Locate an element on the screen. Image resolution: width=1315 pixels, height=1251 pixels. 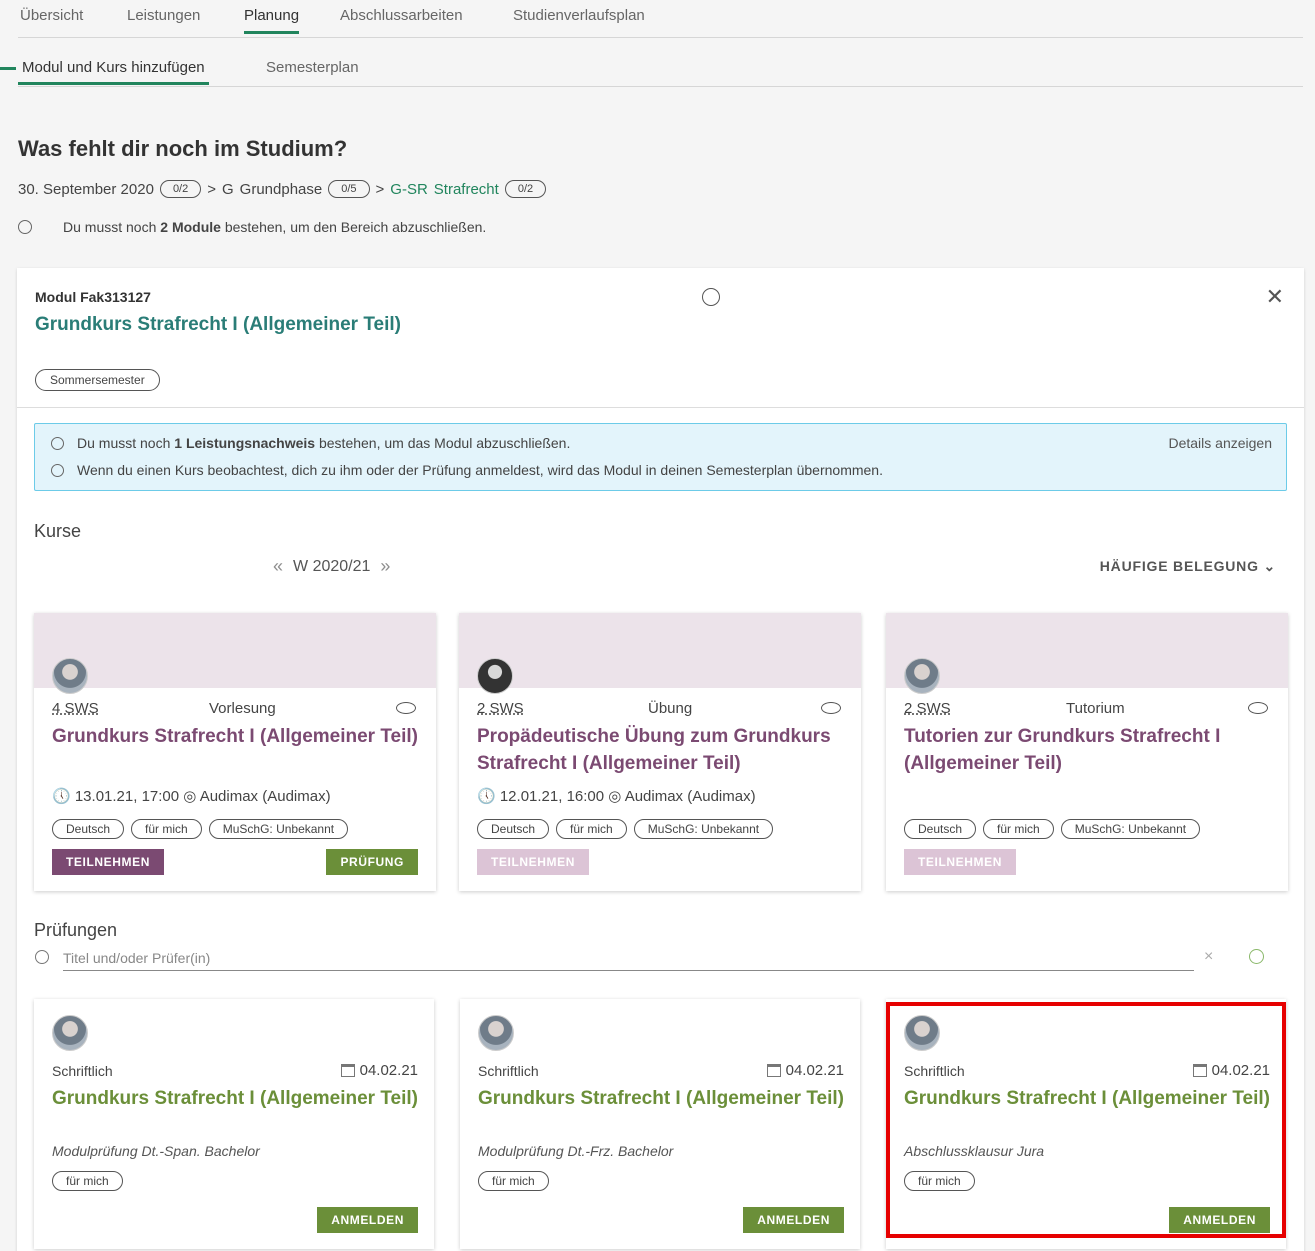
module-code: Modul Fak313127 is located at coordinates (93, 297).